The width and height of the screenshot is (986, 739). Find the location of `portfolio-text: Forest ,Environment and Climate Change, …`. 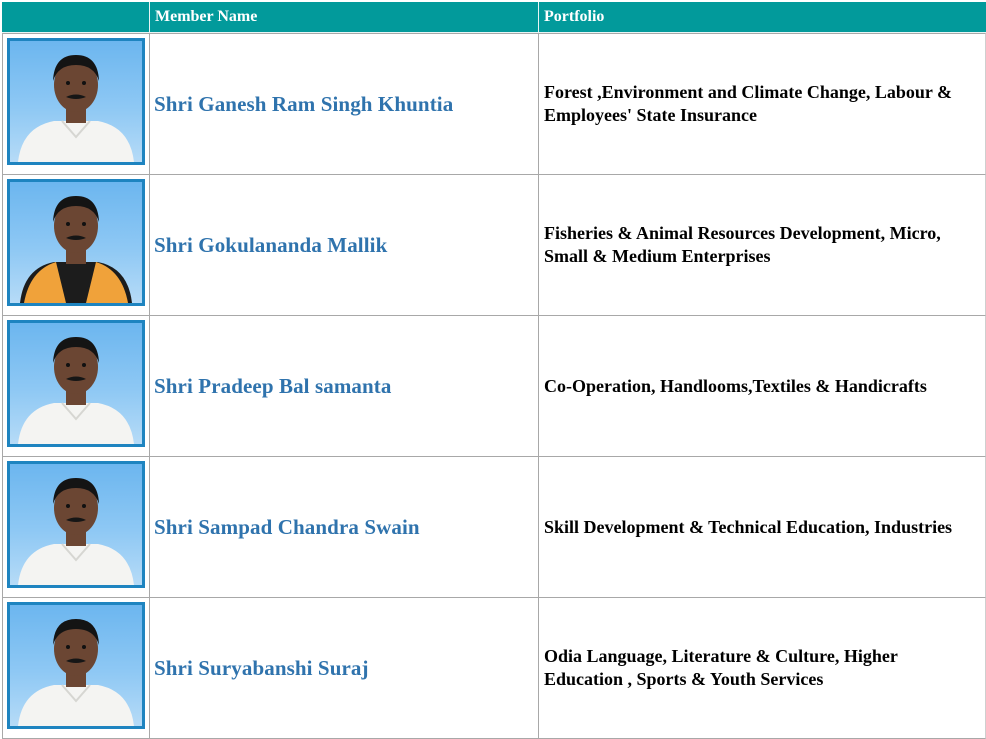

portfolio-text: Forest ,Environment and Climate Change, … is located at coordinates (748, 103).